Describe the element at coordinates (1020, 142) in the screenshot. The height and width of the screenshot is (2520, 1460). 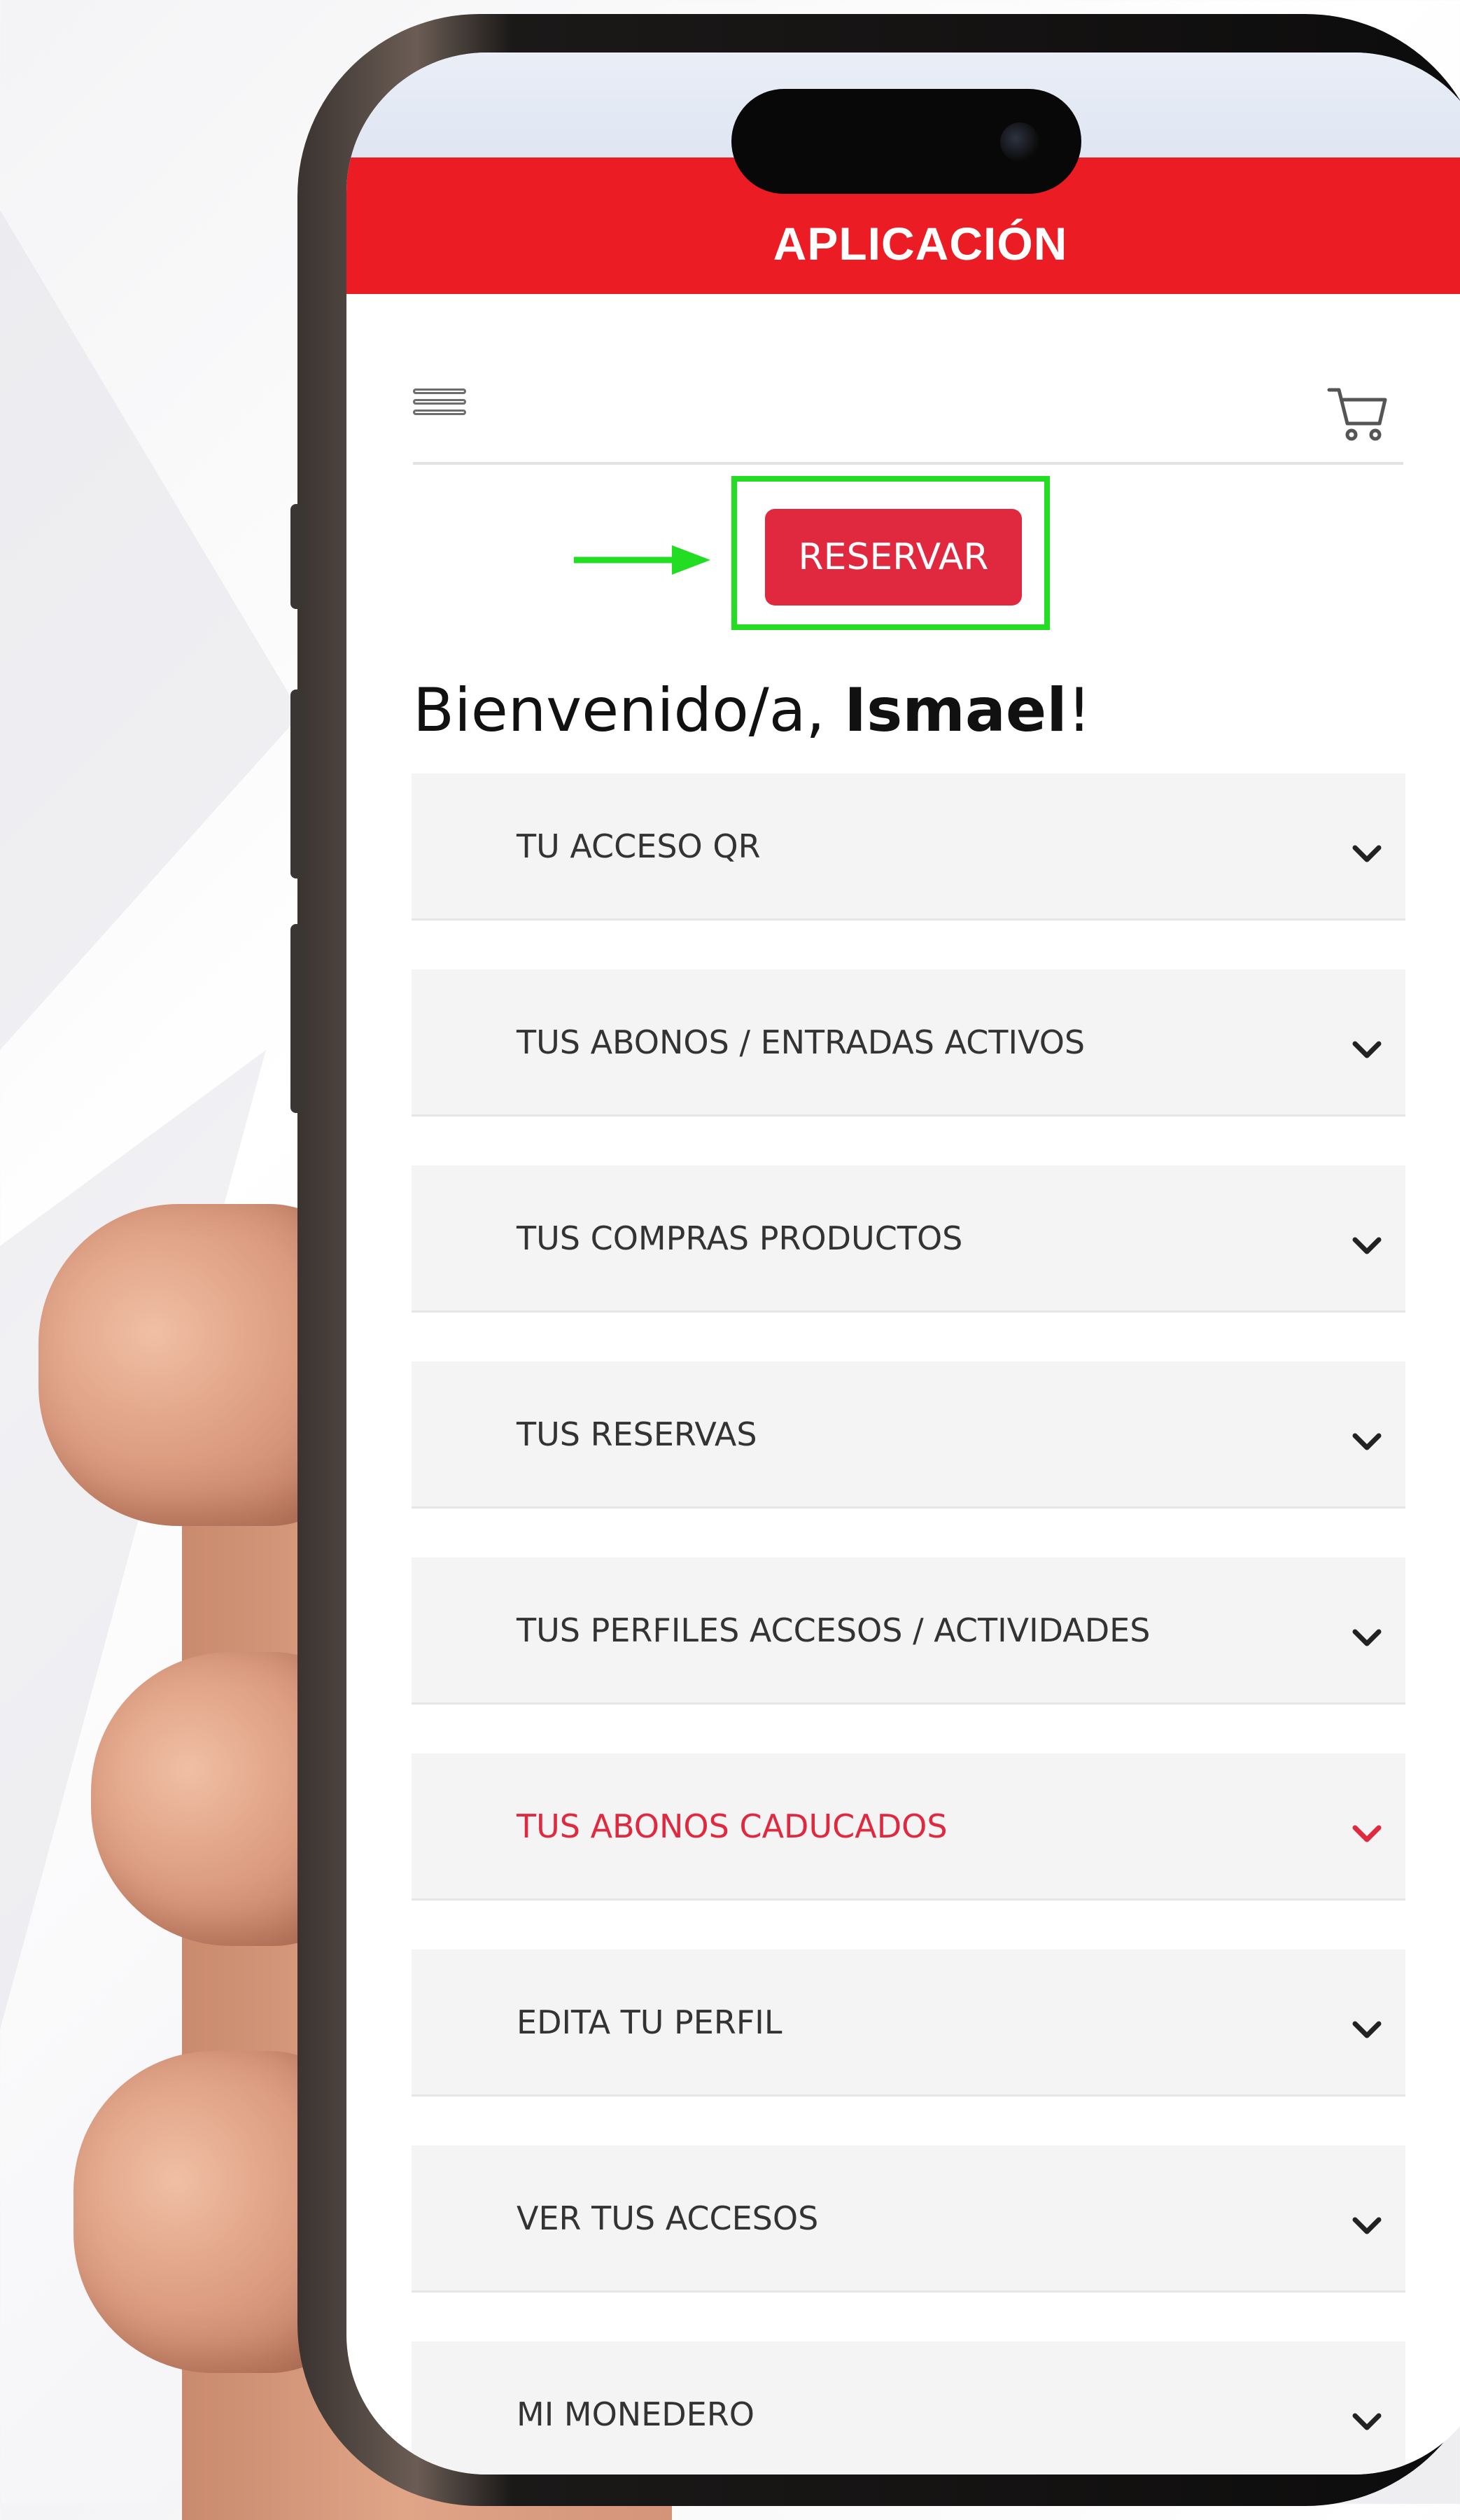
I see `camera-lens-icon` at that location.